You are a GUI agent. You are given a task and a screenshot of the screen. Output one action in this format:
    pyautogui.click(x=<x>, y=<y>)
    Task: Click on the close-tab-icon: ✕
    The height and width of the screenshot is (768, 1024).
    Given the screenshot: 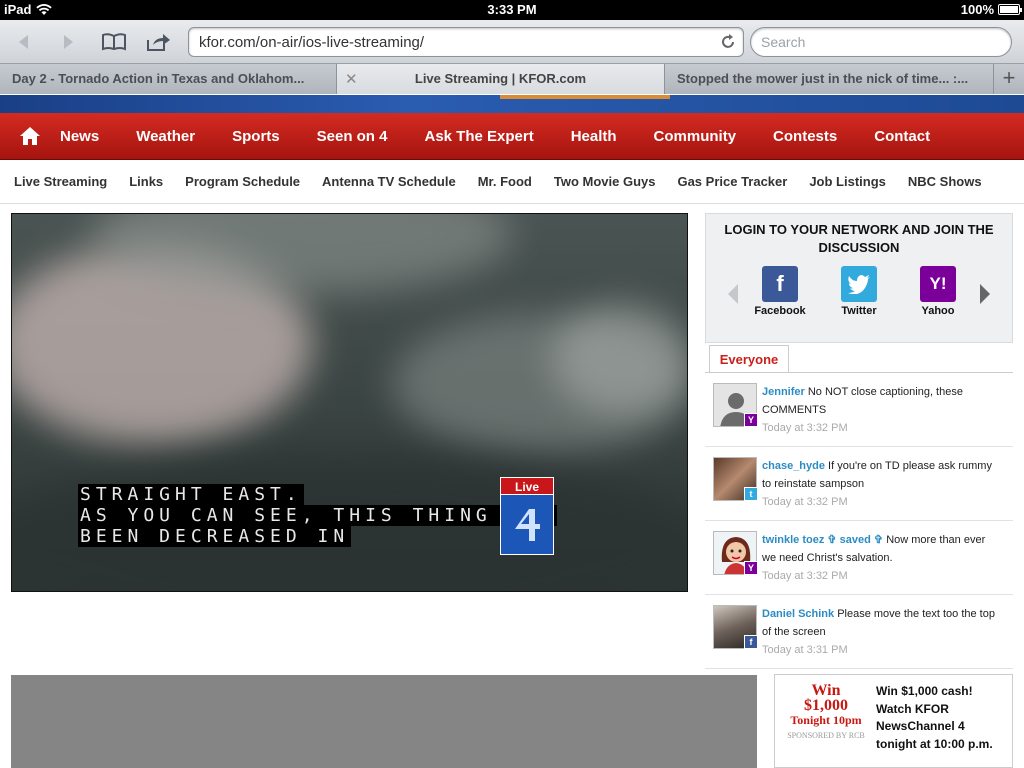 What is the action you would take?
    pyautogui.click(x=351, y=79)
    